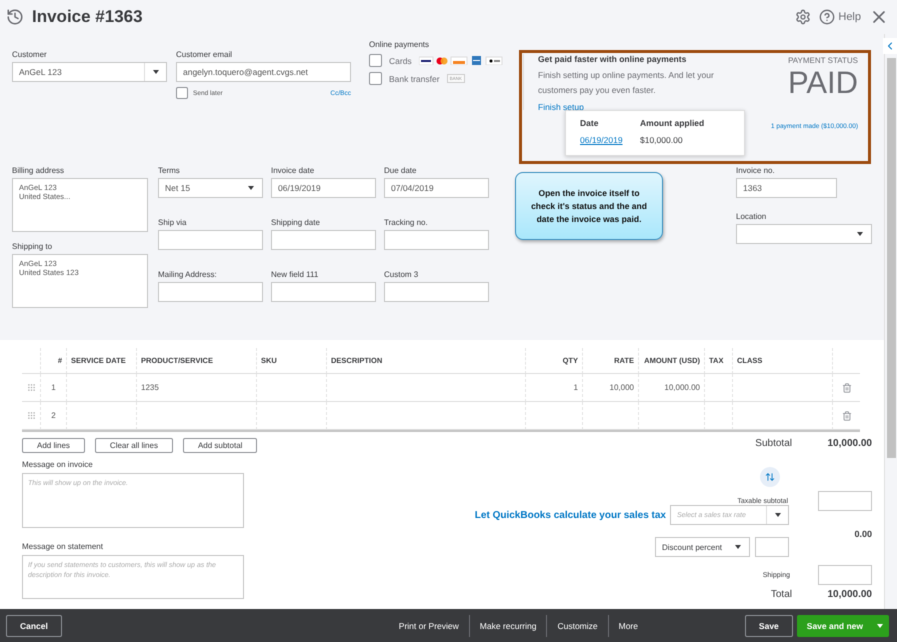 The image size is (897, 642). Describe the element at coordinates (673, 124) in the screenshot. I see `popover-header: Amount applied` at that location.